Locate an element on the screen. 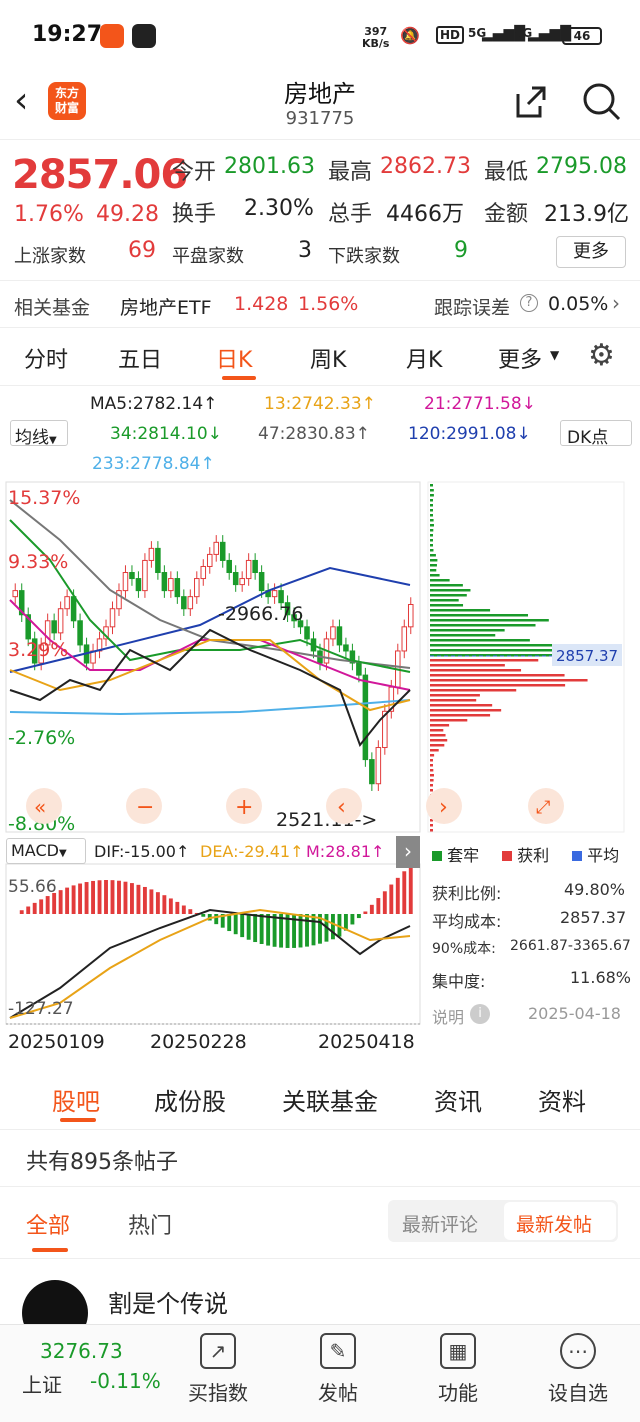  related-fund-row: 相关基金 房地产ETF 1.428 1.56% 跟踪误差 ? 0.05% › is located at coordinates (320, 304).